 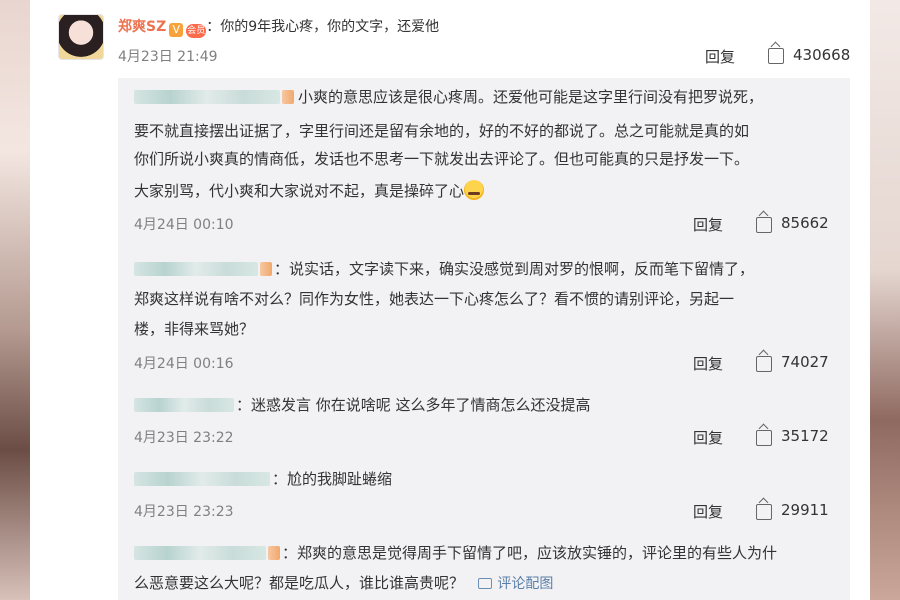 I want to click on vip-badge-icon: 会员, so click(x=196, y=31).